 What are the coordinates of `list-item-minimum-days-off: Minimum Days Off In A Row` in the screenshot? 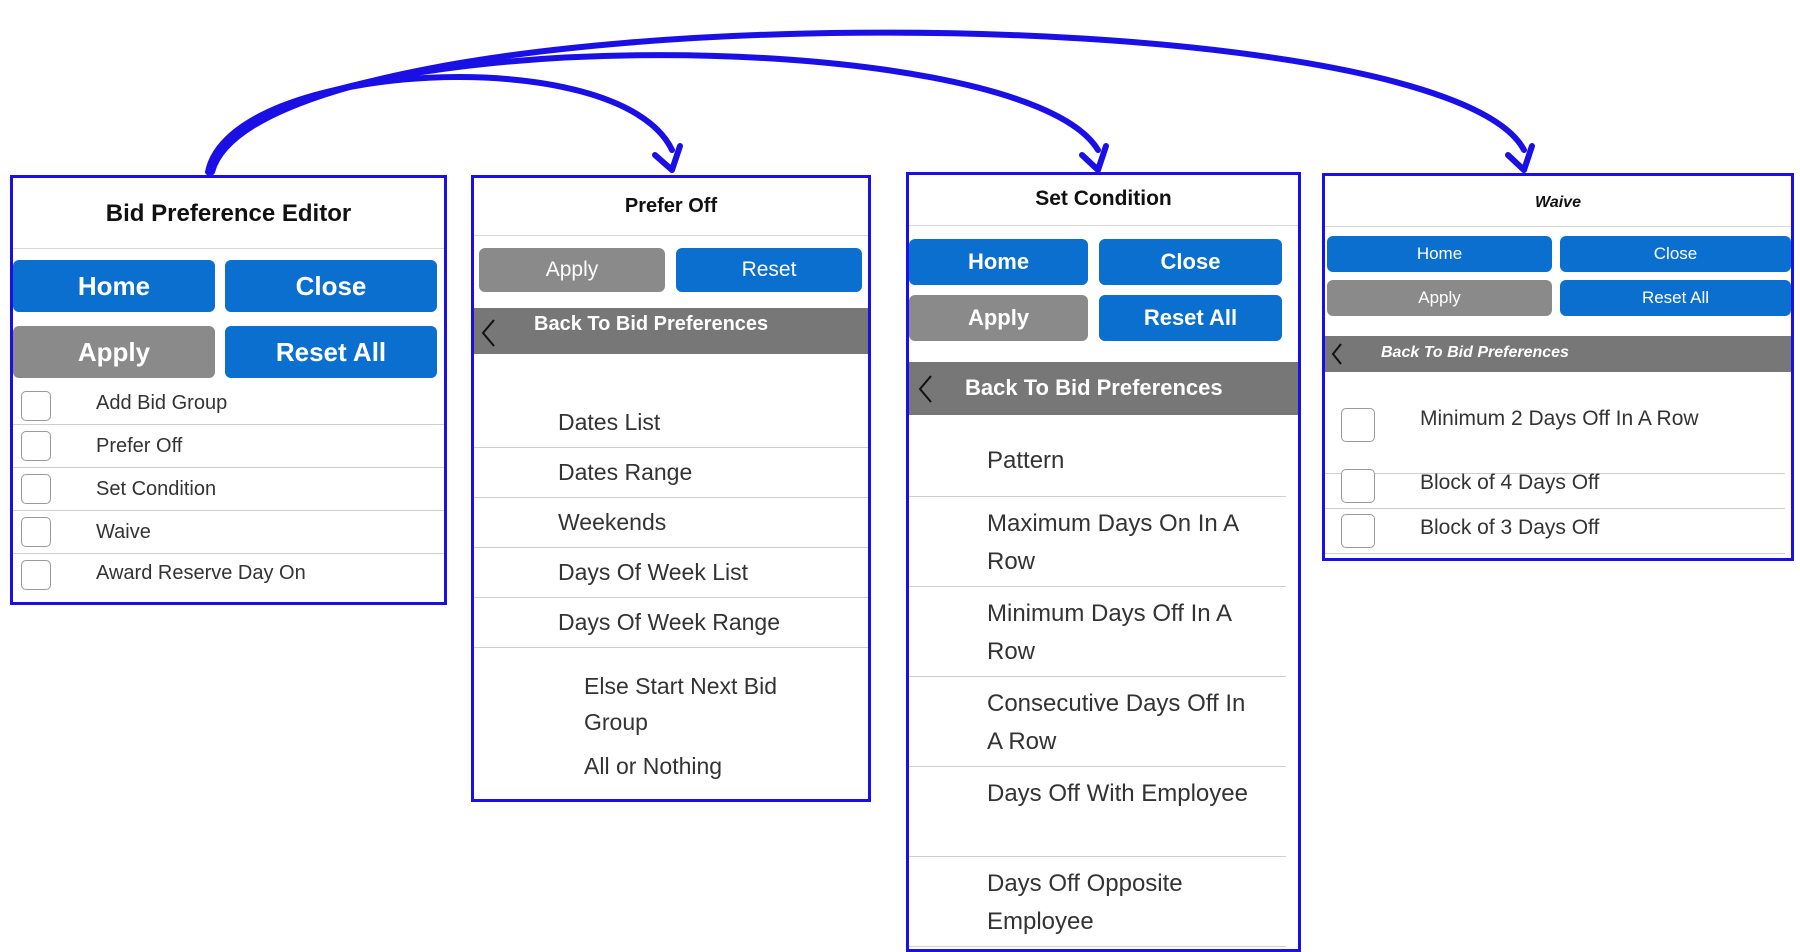 It's located at (1097, 632).